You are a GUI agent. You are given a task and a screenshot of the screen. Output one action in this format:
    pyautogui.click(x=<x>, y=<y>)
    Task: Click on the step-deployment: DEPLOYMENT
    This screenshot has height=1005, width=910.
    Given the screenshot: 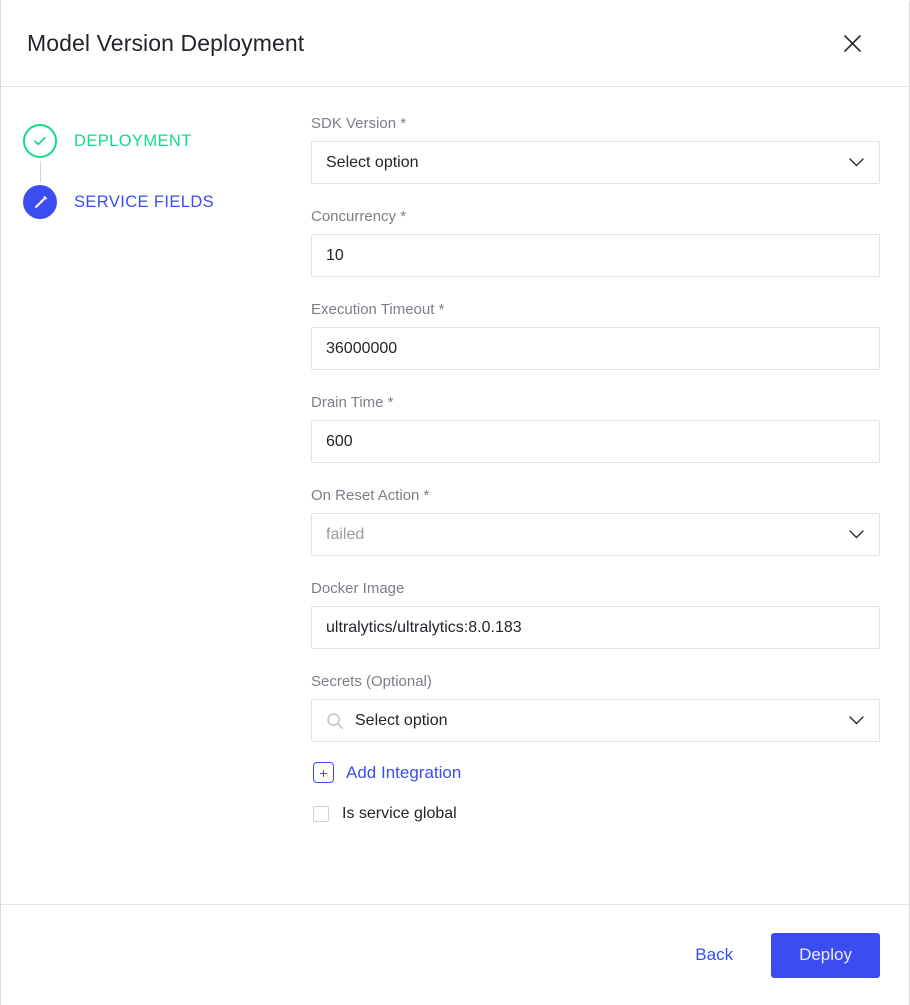 What is the action you would take?
    pyautogui.click(x=162, y=141)
    